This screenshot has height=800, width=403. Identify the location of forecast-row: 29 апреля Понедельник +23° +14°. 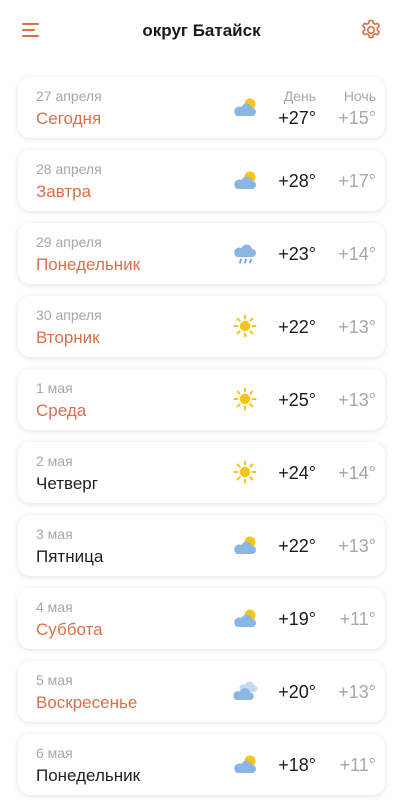
(201, 253).